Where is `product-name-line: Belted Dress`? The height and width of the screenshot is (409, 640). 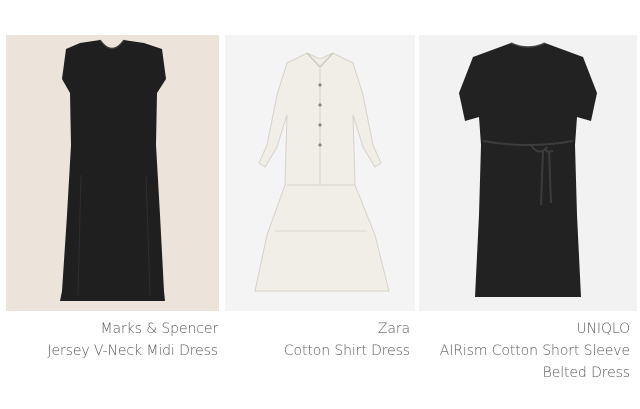
product-name-line: Belted Dress is located at coordinates (535, 373).